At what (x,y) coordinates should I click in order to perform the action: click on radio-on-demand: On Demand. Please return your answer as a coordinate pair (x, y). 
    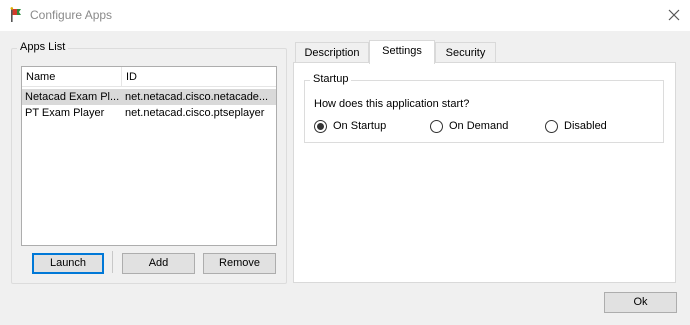
    Looking at the image, I should click on (469, 126).